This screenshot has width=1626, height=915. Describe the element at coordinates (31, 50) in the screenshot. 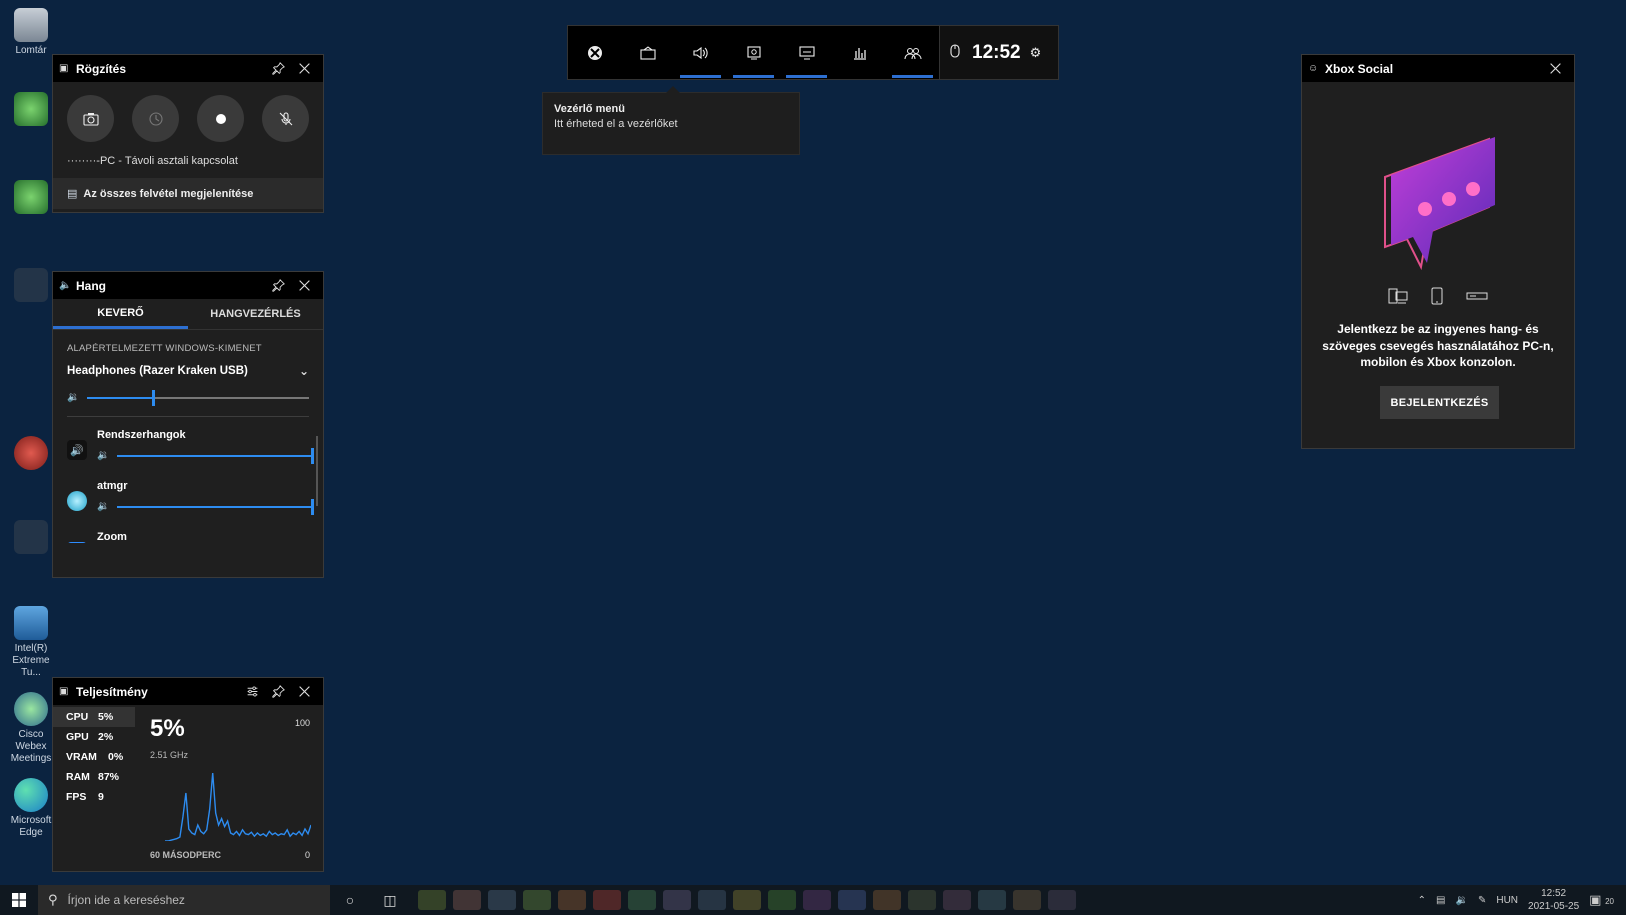

I see `desktop-icon-label: Lomtár` at that location.